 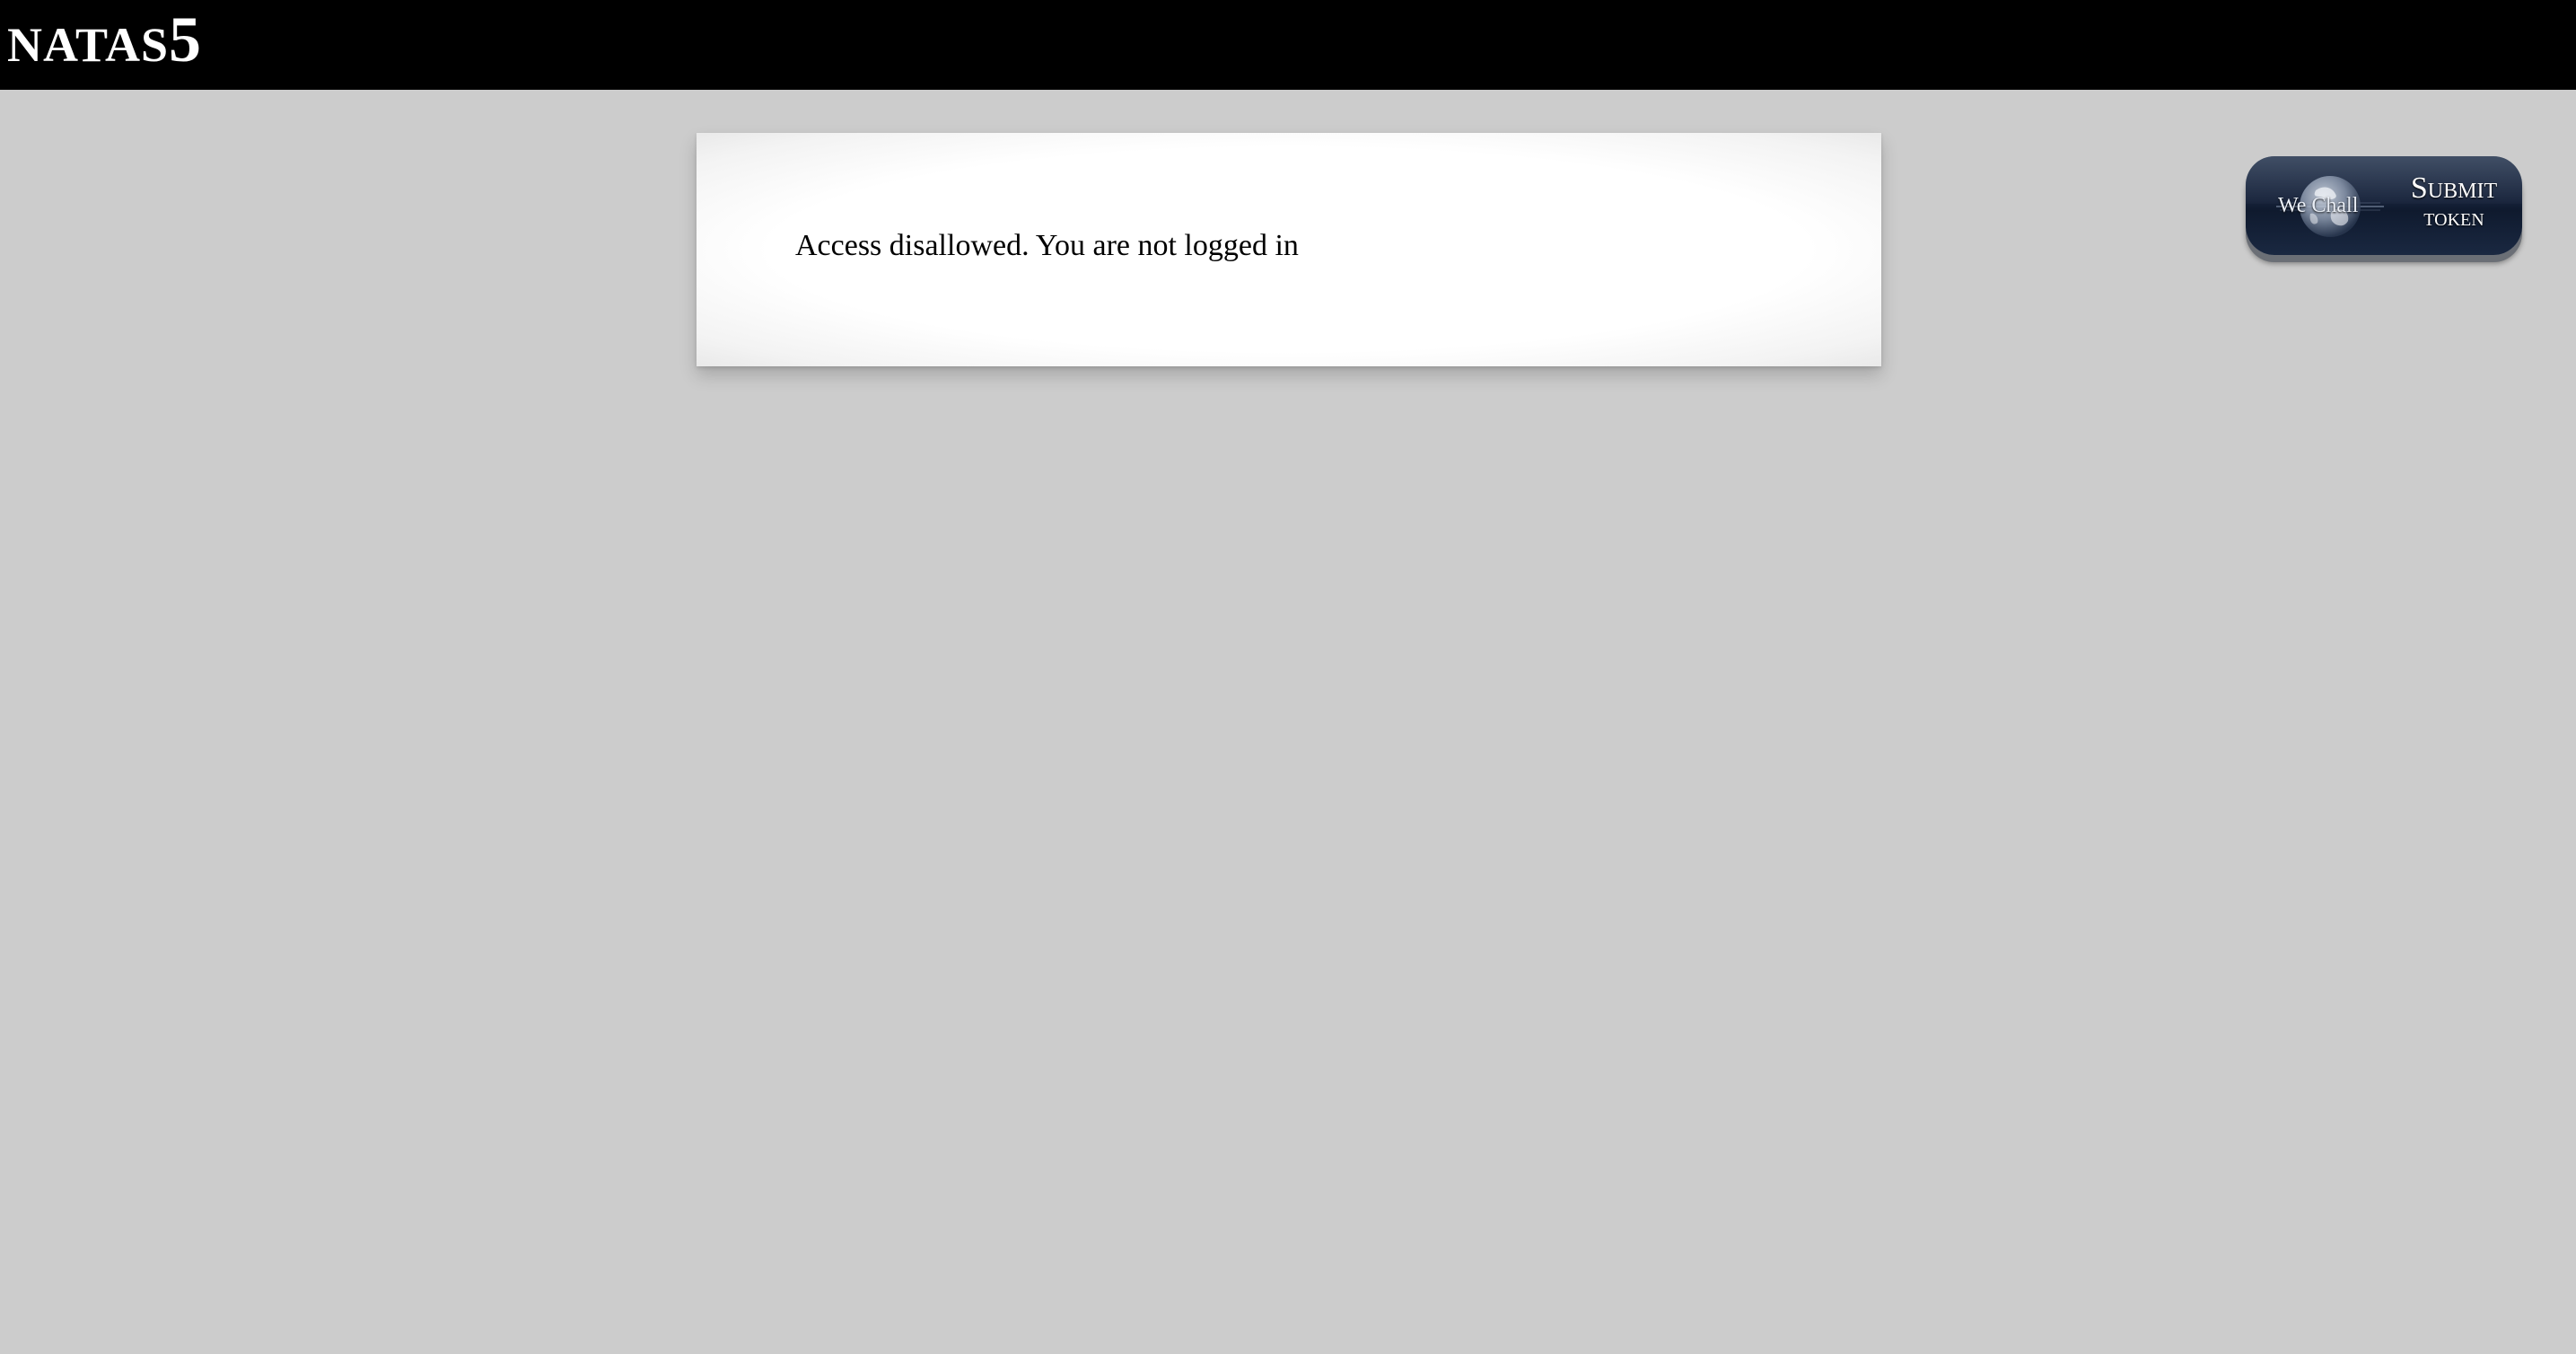 What do you see at coordinates (1288, 45) in the screenshot?
I see `site-header: NATAS5` at bounding box center [1288, 45].